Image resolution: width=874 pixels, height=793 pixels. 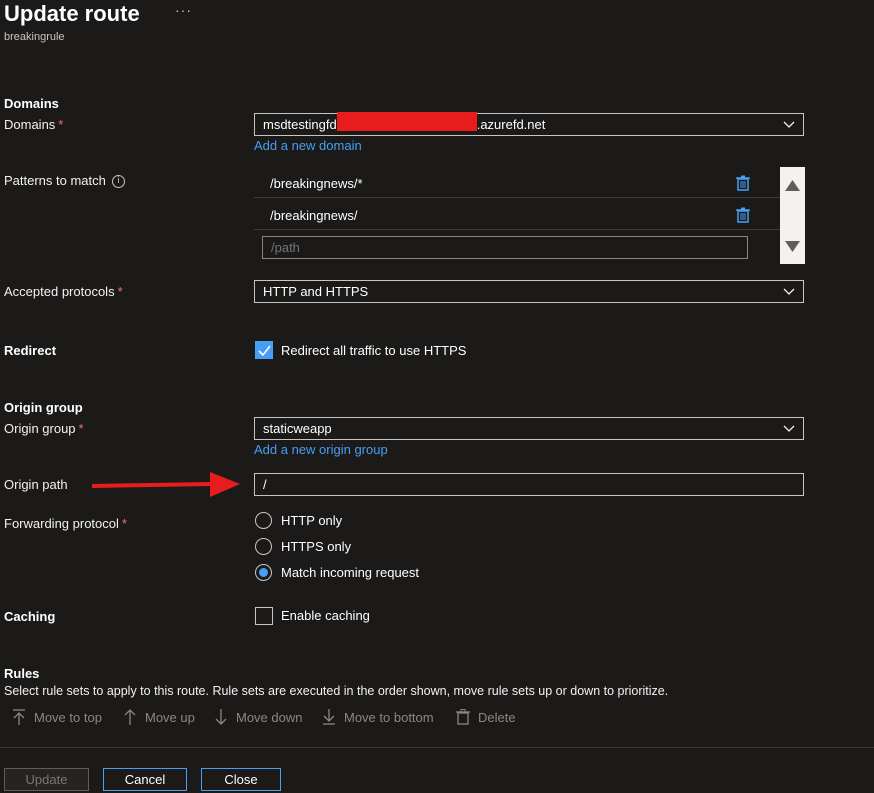 I want to click on move-to-bottom-icon, so click(x=329, y=717).